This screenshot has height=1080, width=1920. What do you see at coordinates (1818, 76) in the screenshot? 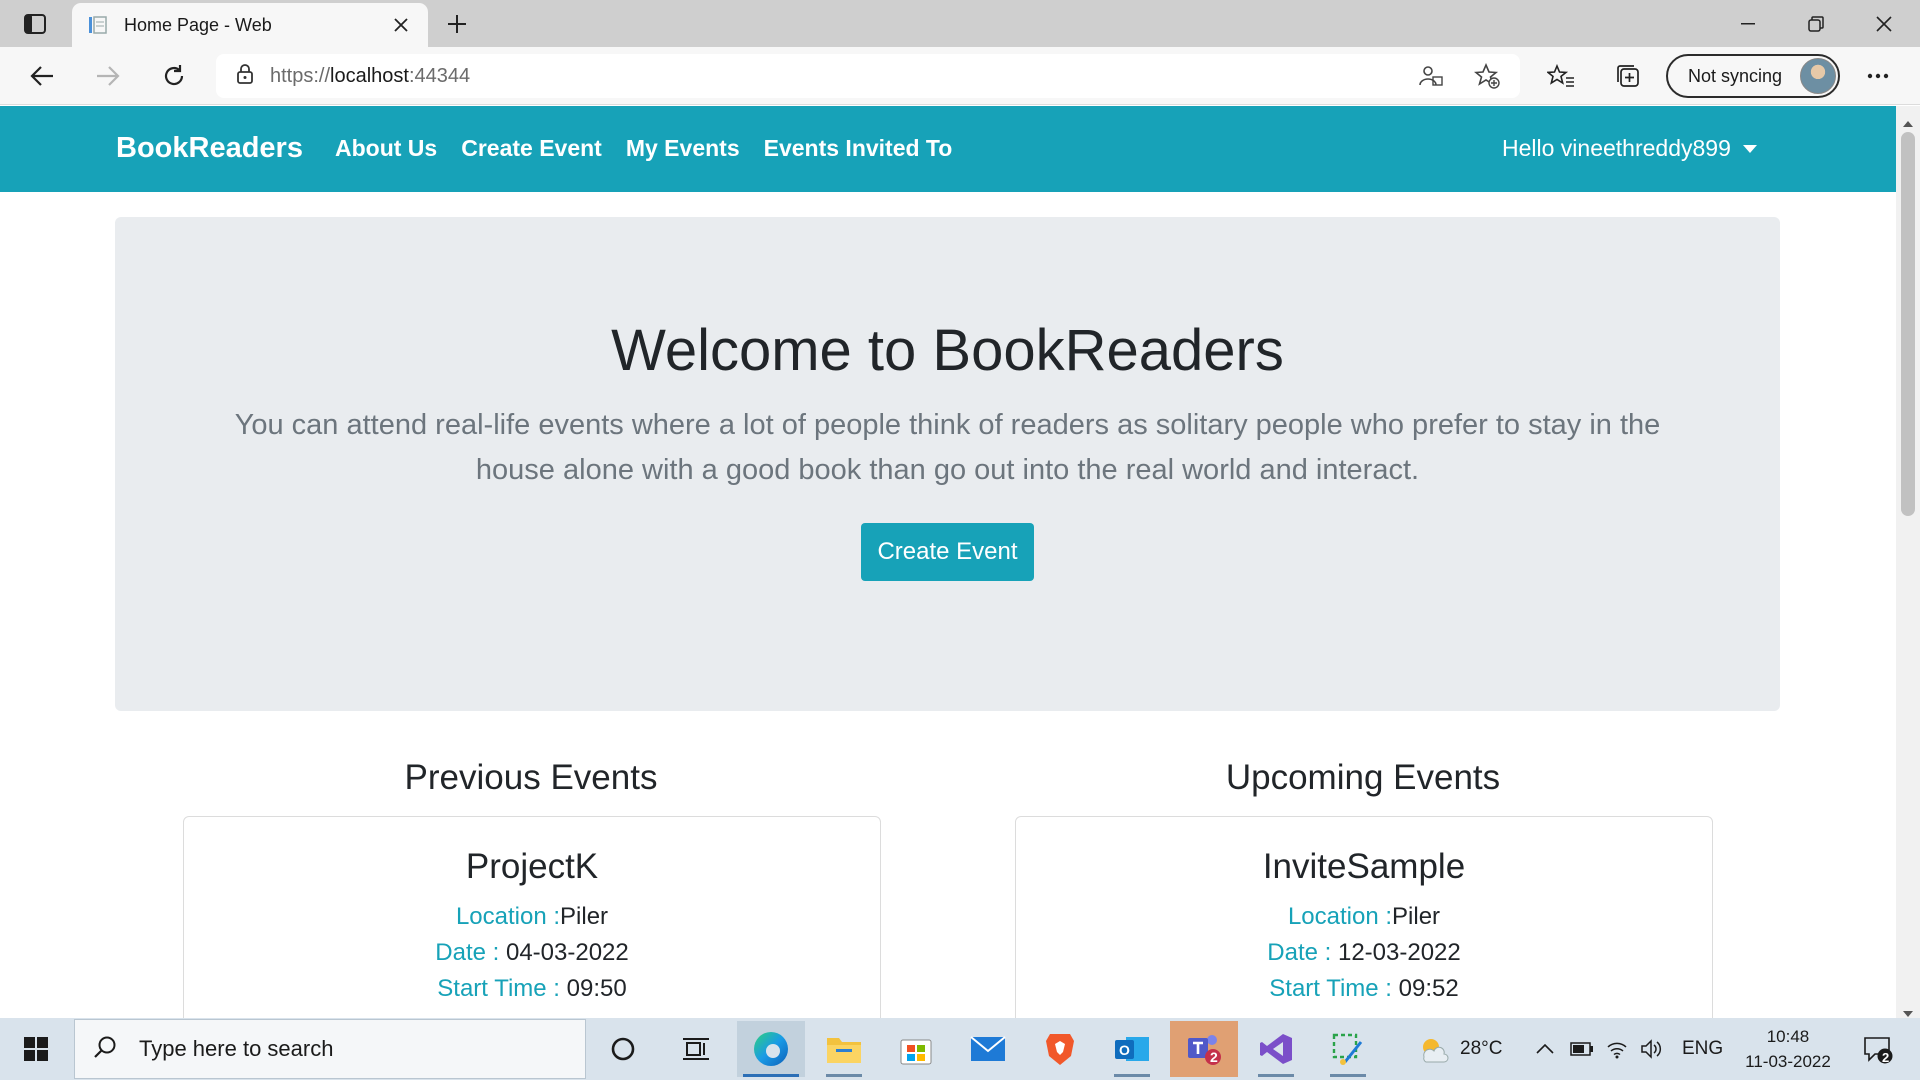
I see `profile-avatar` at bounding box center [1818, 76].